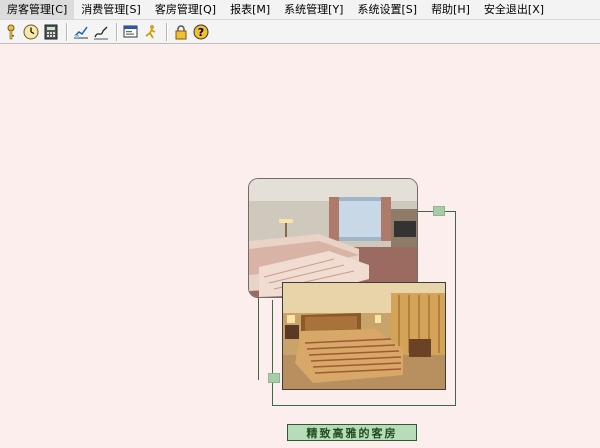  Describe the element at coordinates (313, 9) in the screenshot. I see `menu-system-management: 系统管理[Y]` at that location.